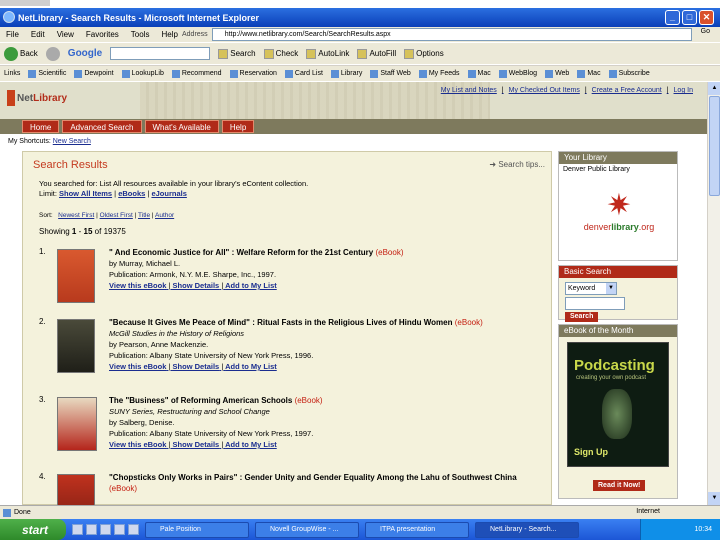 The height and width of the screenshot is (540, 720). Describe the element at coordinates (383, 53) in the screenshot. I see `toolbar-autofill-label: AutoFill` at that location.